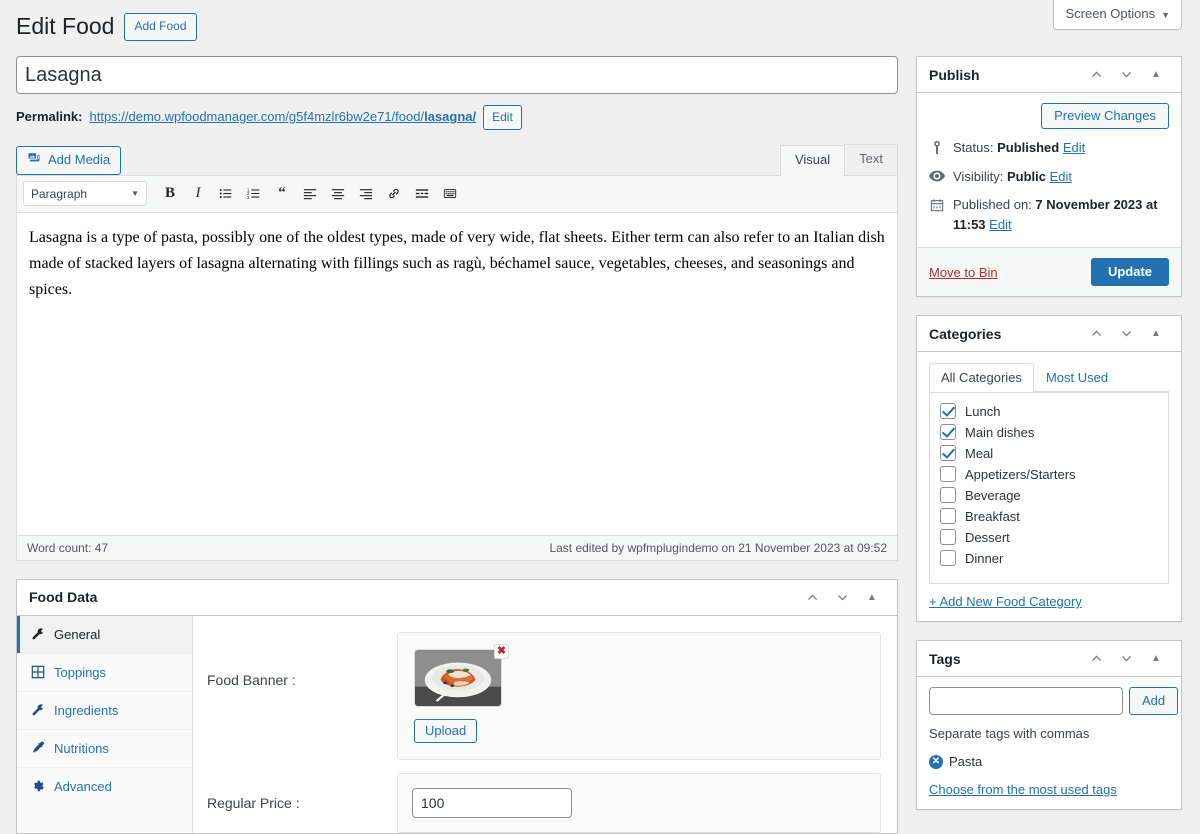 The height and width of the screenshot is (834, 1200). Describe the element at coordinates (86, 710) in the screenshot. I see `fd-tab-ingredients-label: Ingredients` at that location.